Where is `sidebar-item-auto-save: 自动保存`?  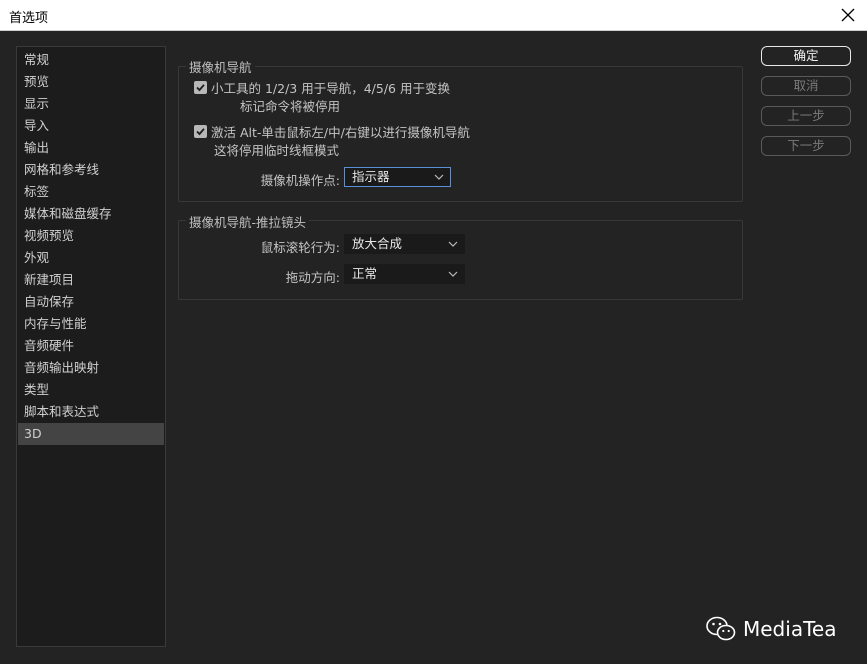
sidebar-item-auto-save: 自动保存 is located at coordinates (91, 302).